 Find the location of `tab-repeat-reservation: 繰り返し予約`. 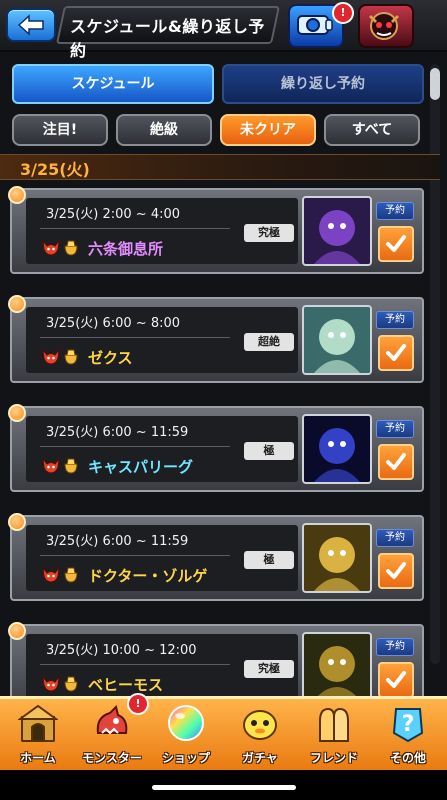

tab-repeat-reservation: 繰り返し予約 is located at coordinates (323, 84).